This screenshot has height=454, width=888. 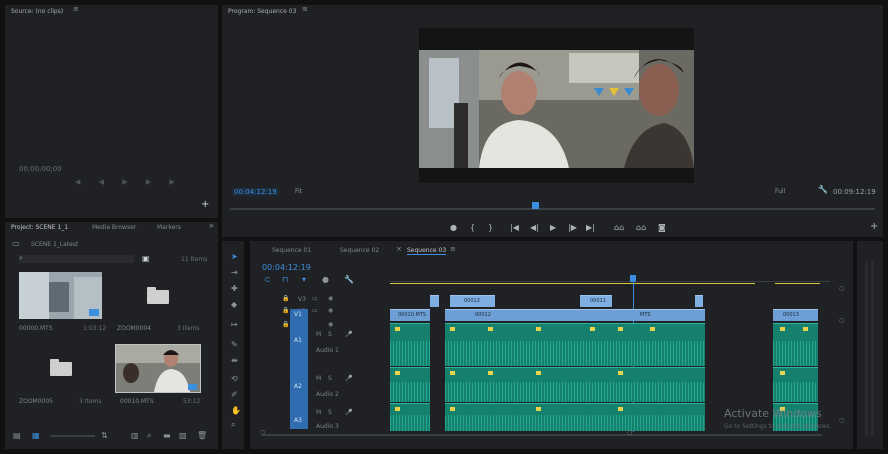 I want to click on linked-selection-icon: ⊓, so click(x=285, y=280).